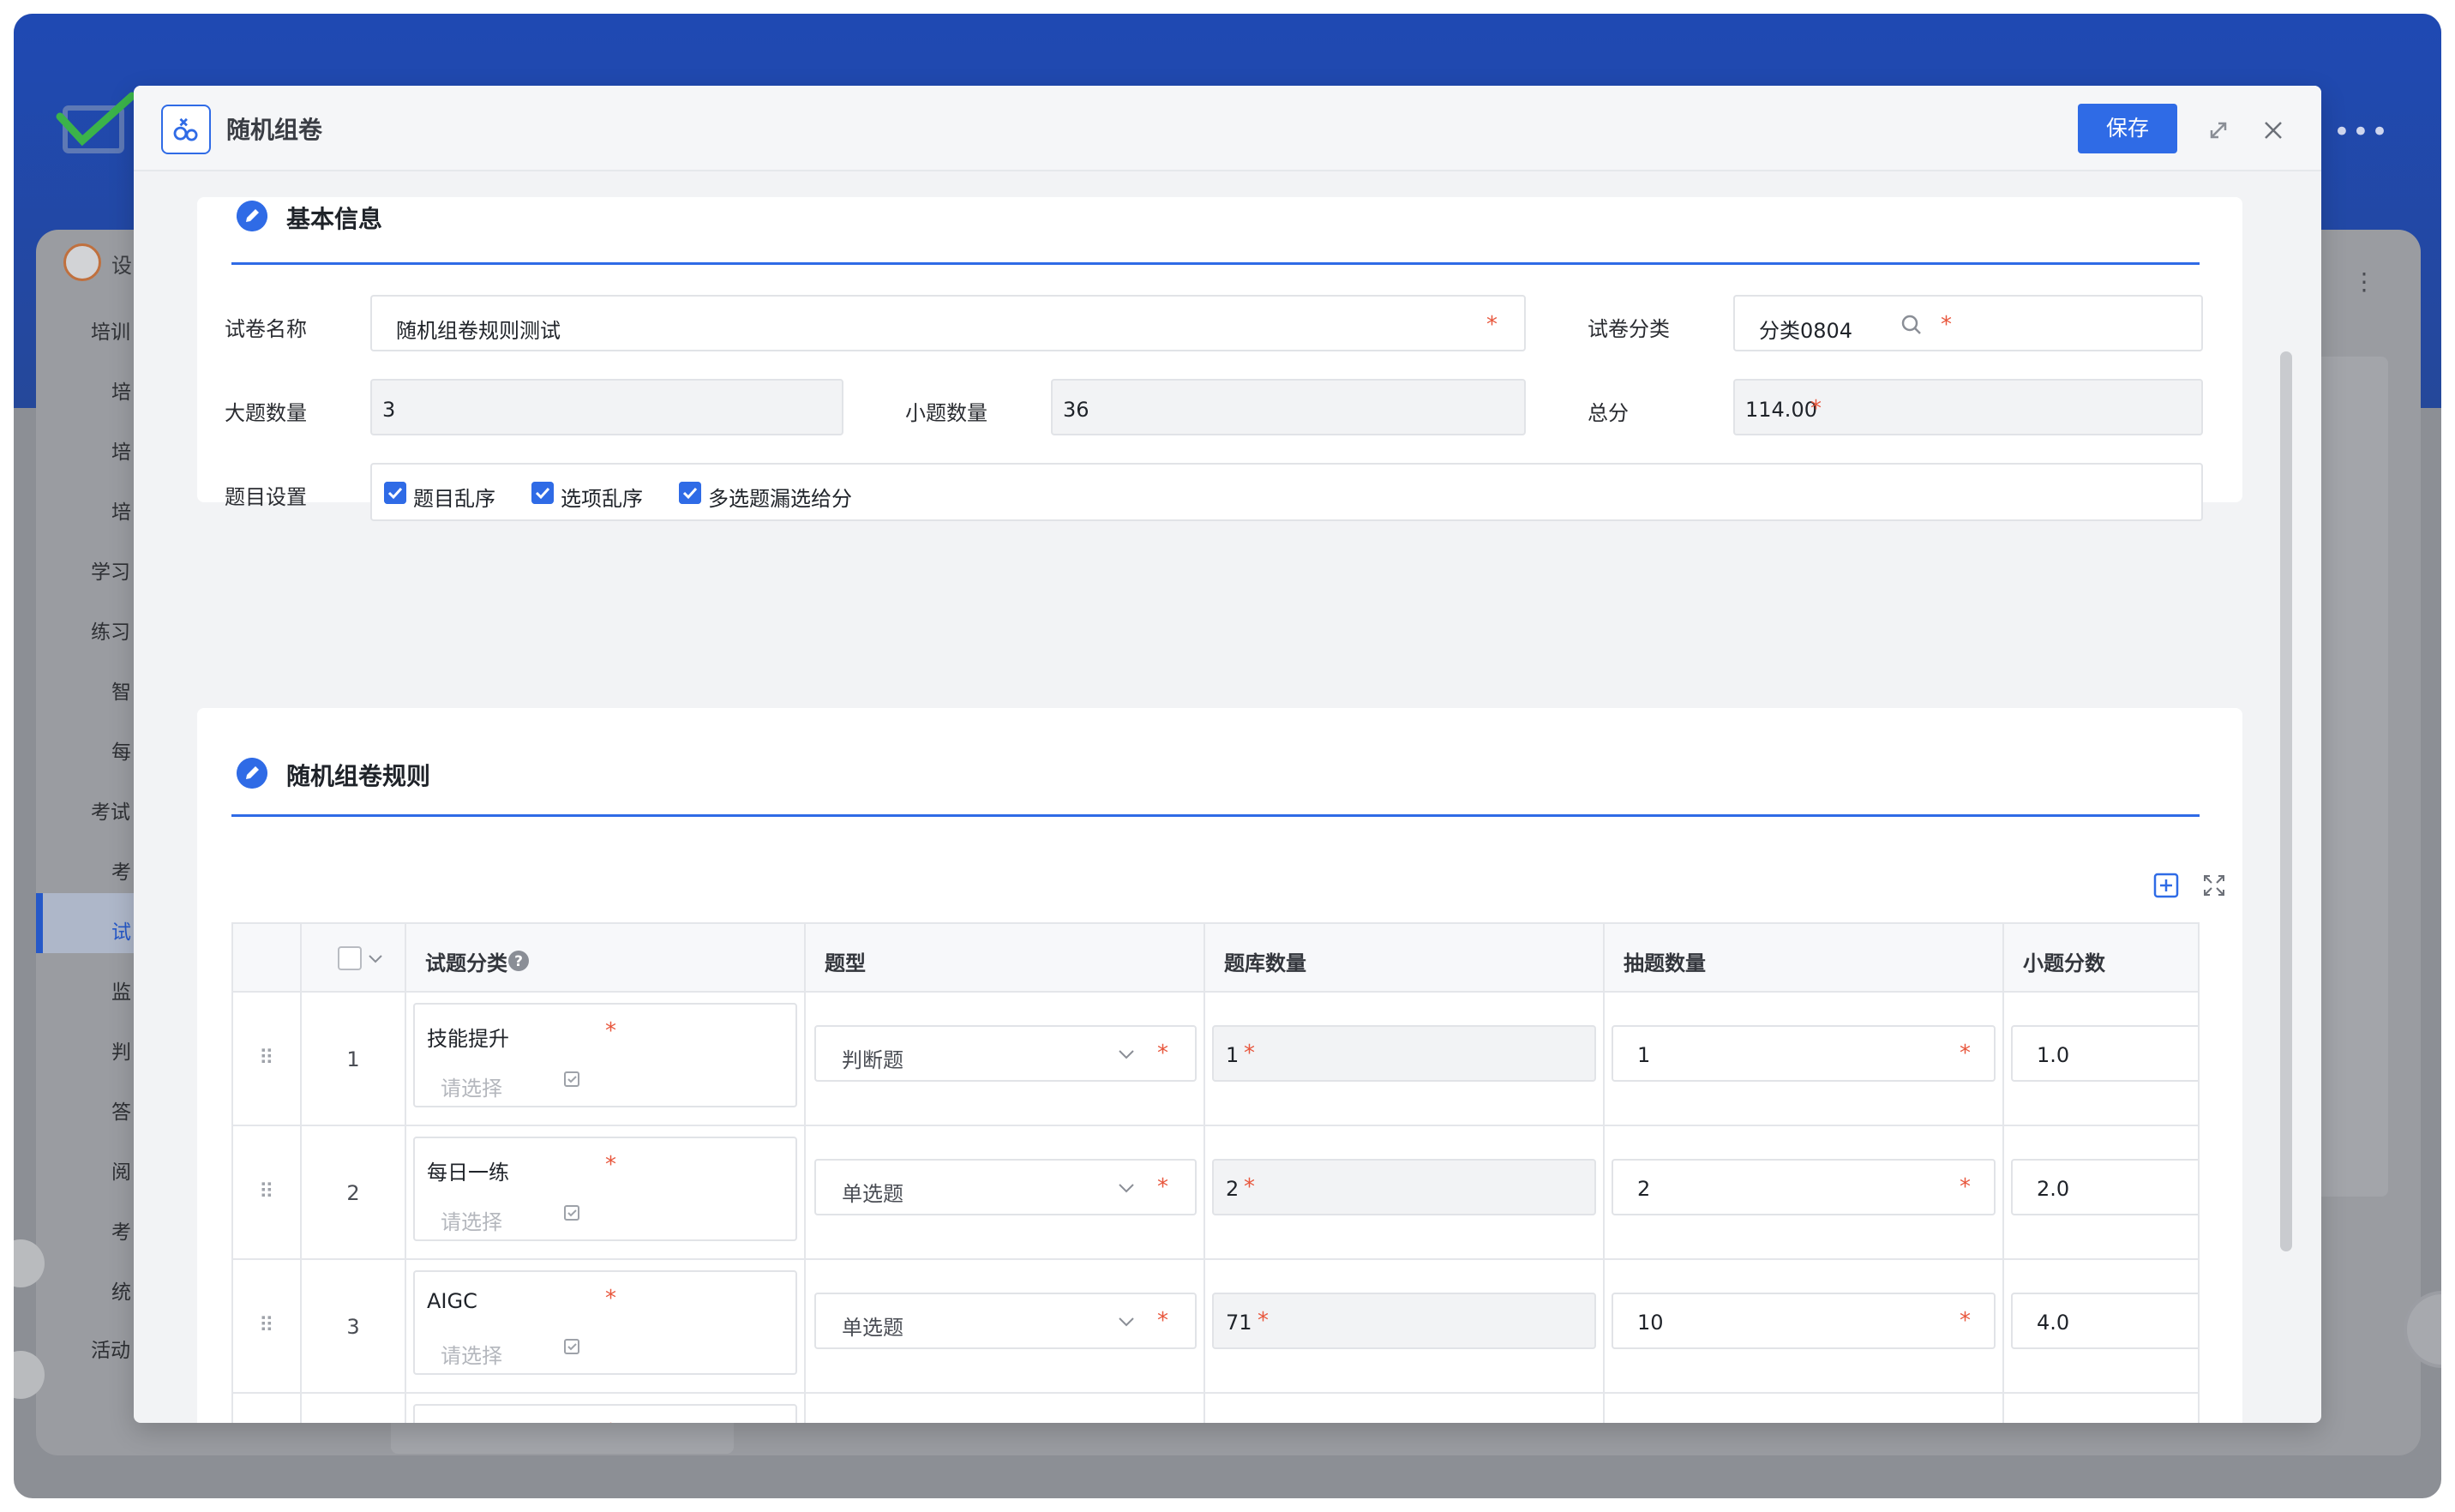 Image resolution: width=2455 pixels, height=1512 pixels. Describe the element at coordinates (121, 1110) in the screenshot. I see `sidebar-item: 答` at that location.